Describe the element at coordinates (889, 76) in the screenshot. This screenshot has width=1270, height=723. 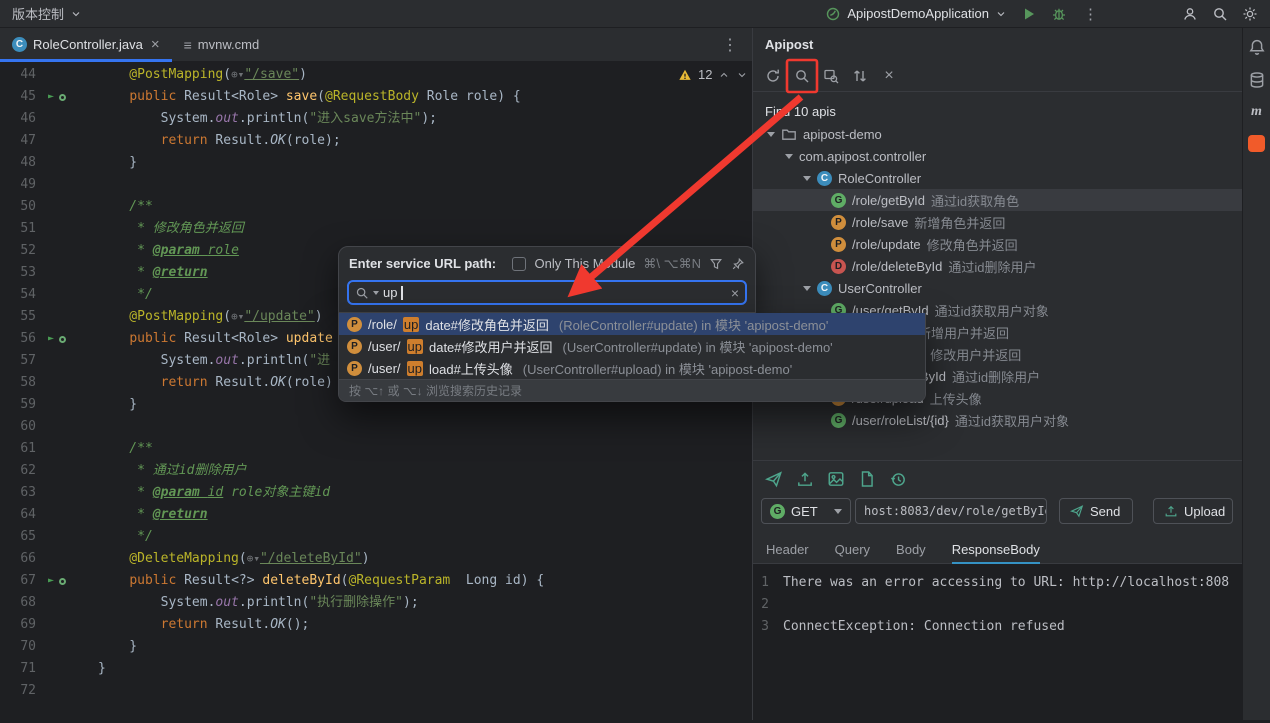
I see `close-panel-icon: ×` at that location.